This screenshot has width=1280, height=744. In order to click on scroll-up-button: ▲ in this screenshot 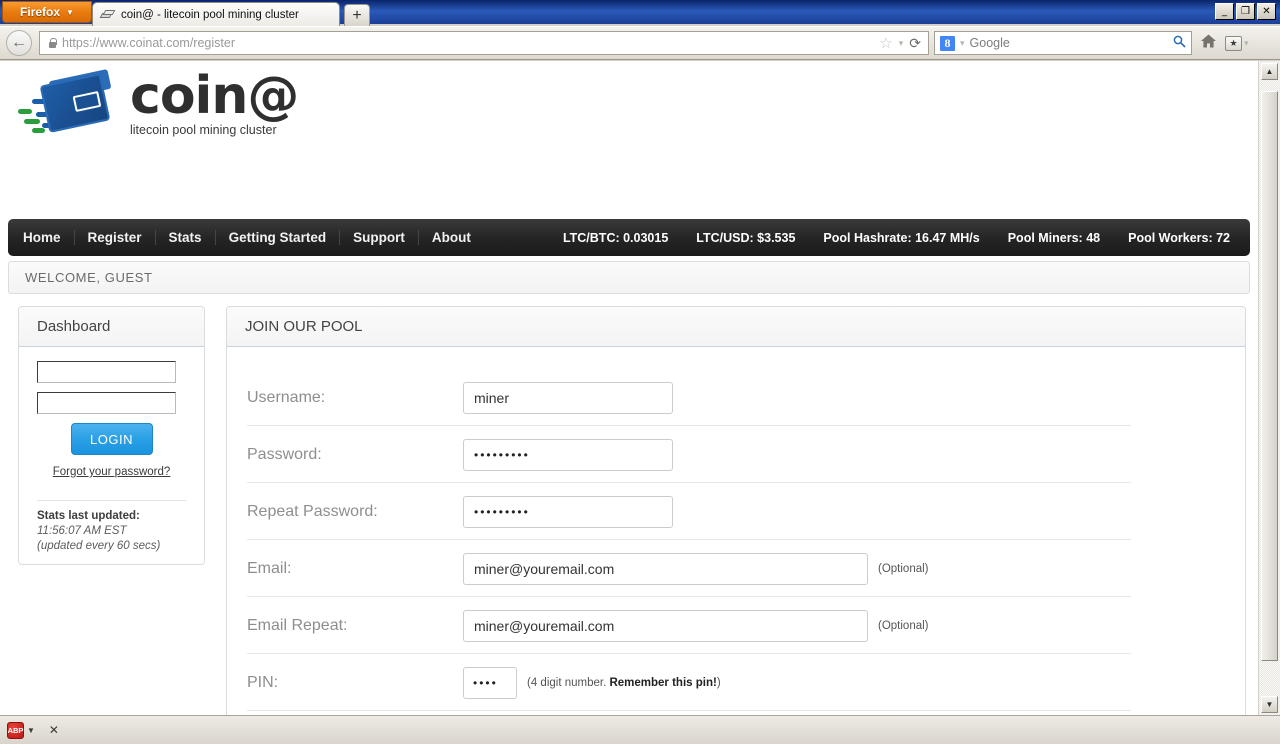, I will do `click(1269, 71)`.